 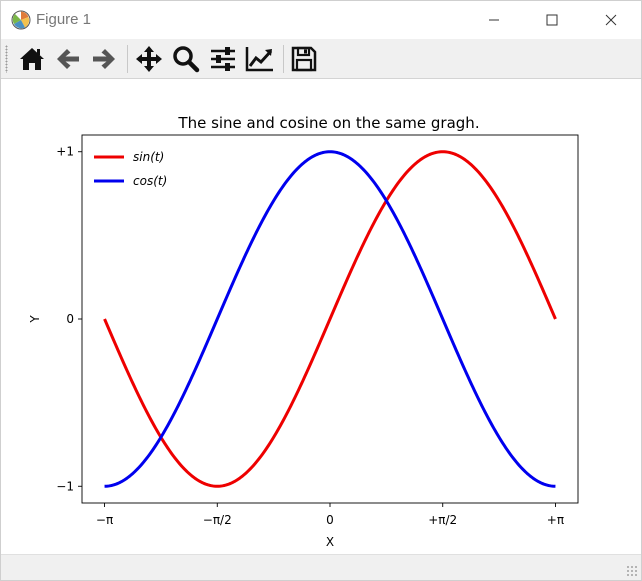 I want to click on close-button, so click(x=611, y=20).